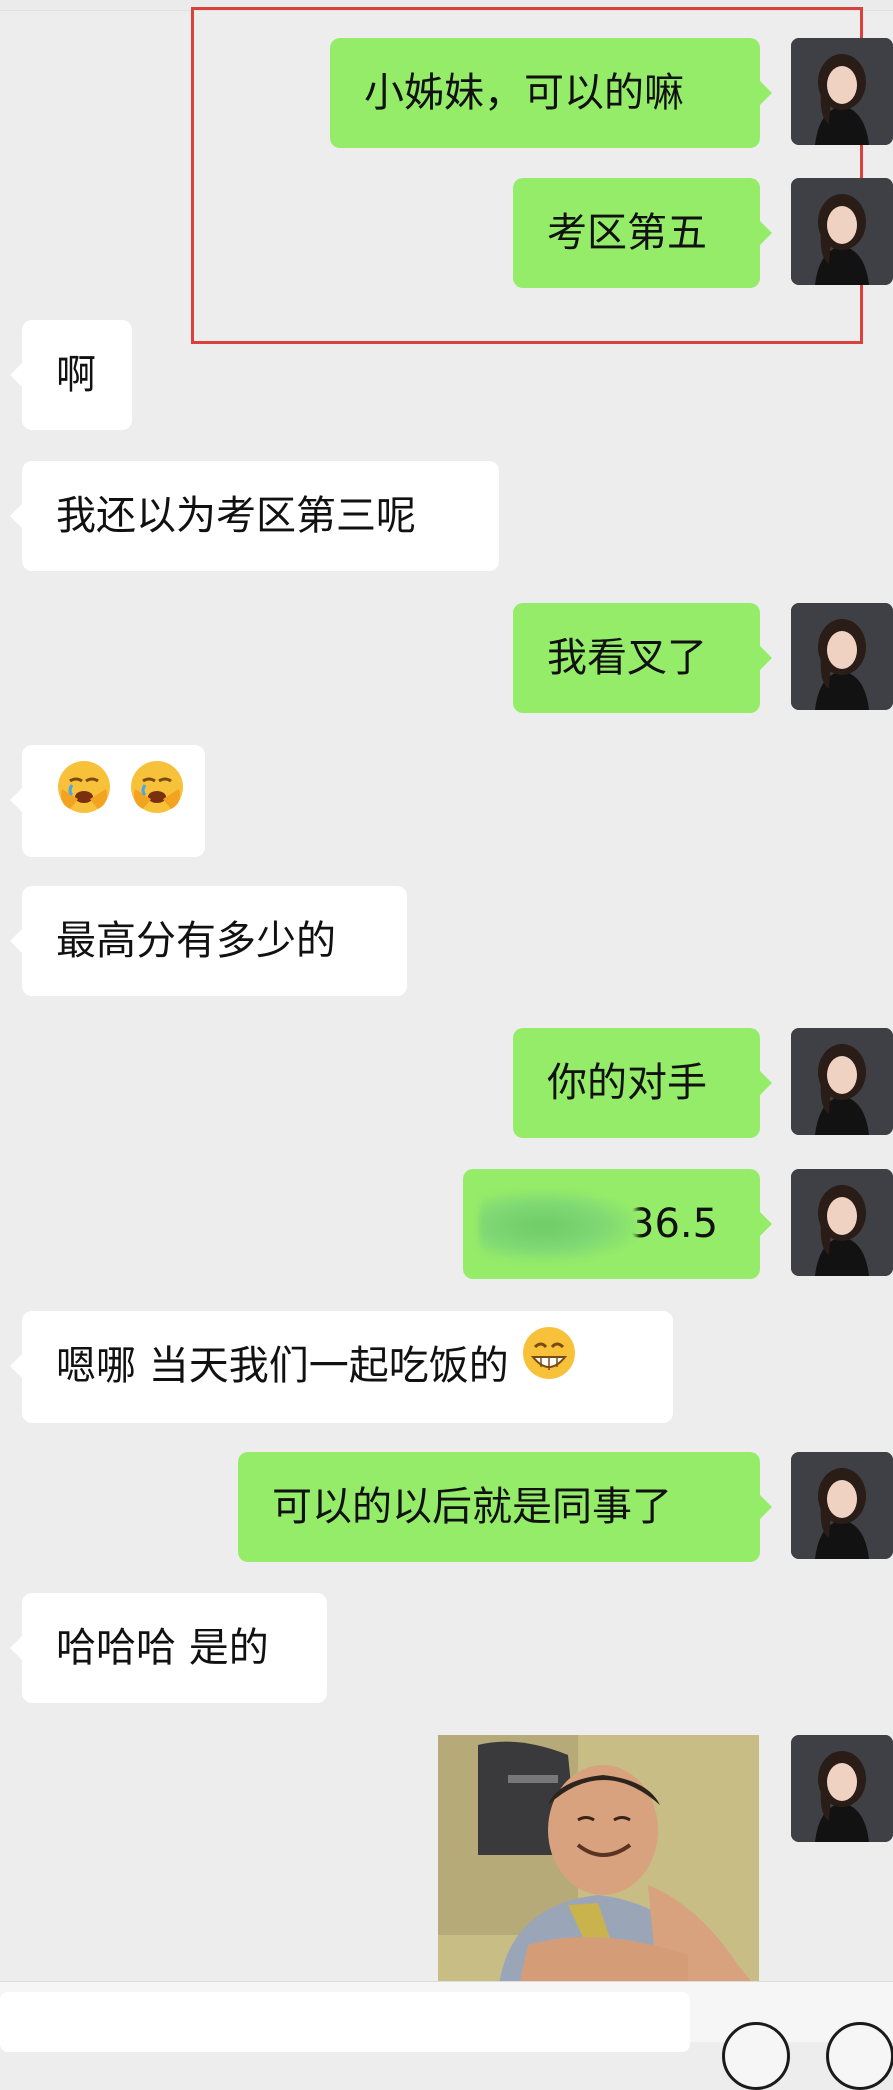  I want to click on message-bubble-incoming, so click(107, 801).